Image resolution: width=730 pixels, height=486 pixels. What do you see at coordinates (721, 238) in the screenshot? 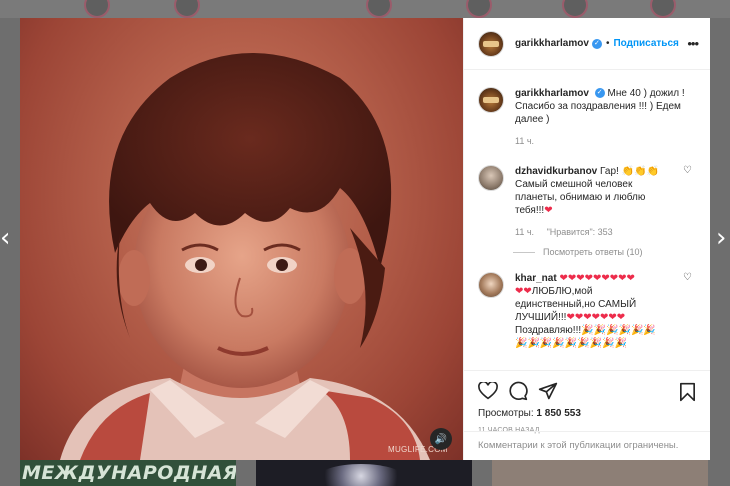
I see `chevron-right-icon: ›` at bounding box center [721, 238].